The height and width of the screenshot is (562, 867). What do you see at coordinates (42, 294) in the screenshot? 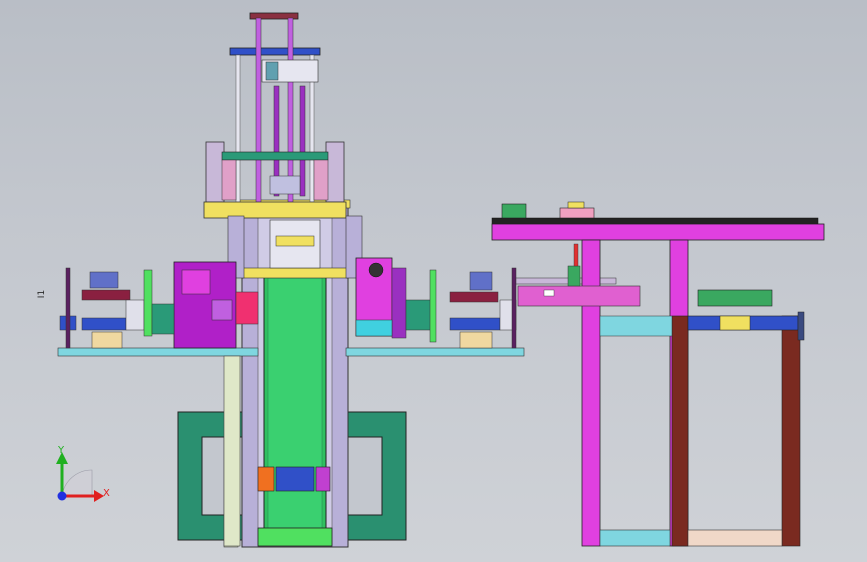
I see `side-tag: I1` at bounding box center [42, 294].